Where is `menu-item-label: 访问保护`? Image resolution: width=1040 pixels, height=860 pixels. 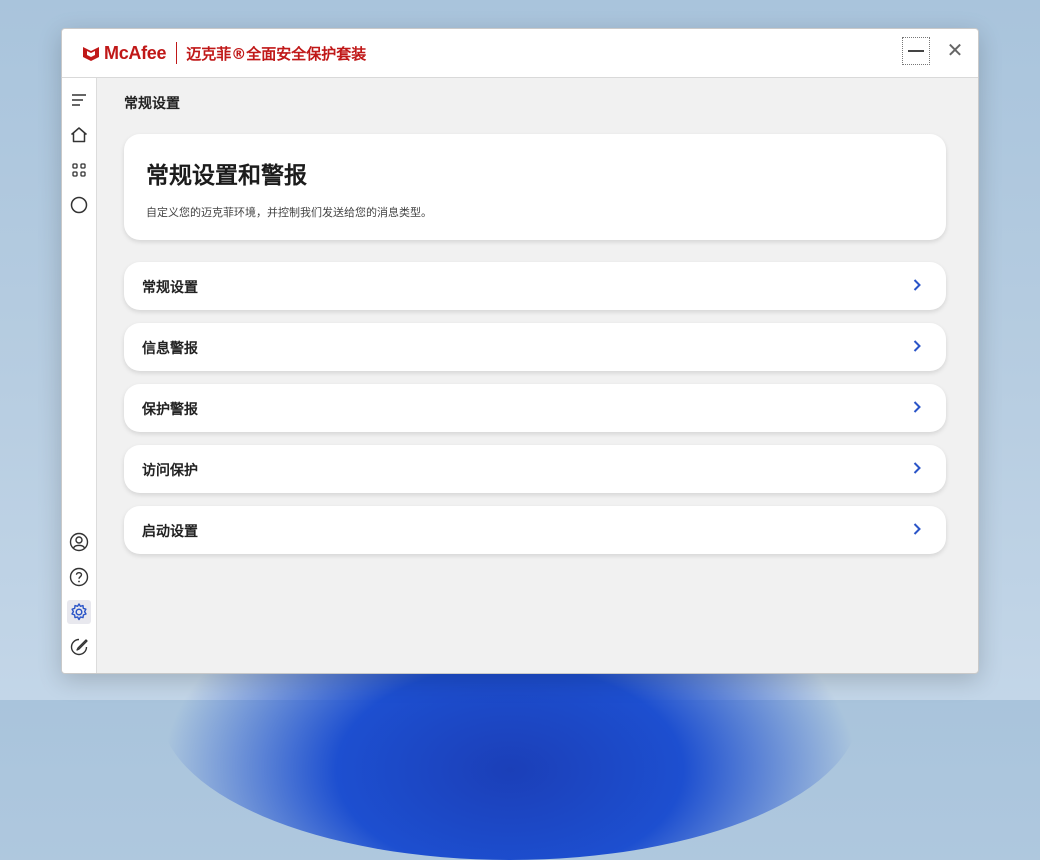
menu-item-label: 访问保护 is located at coordinates (170, 471).